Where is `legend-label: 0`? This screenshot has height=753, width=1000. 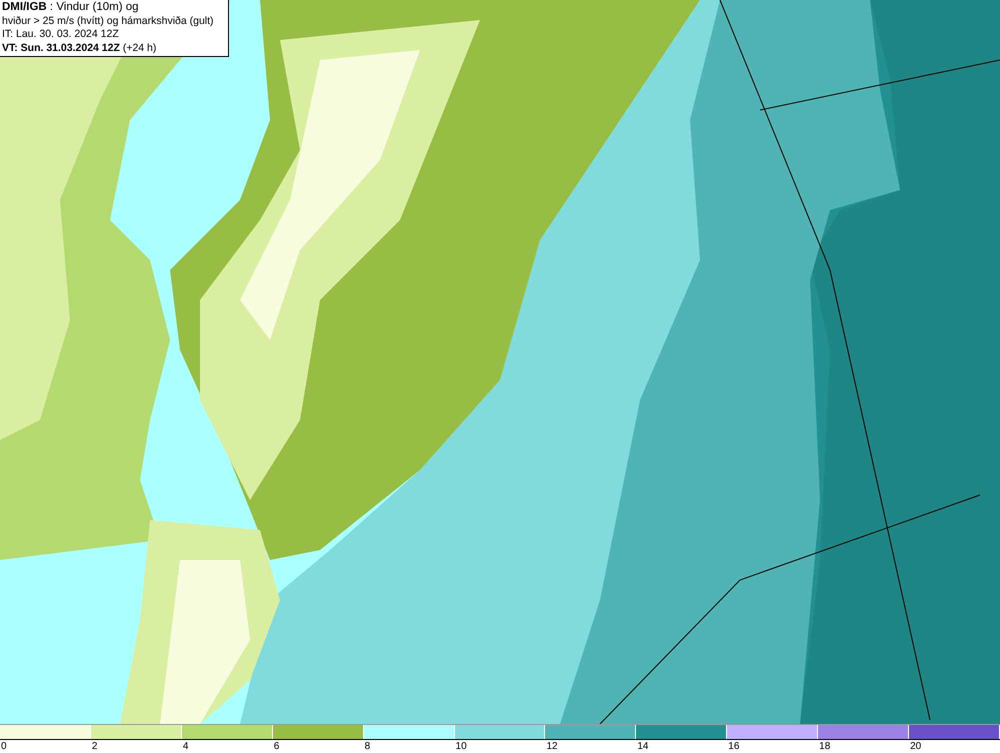
legend-label: 0 is located at coordinates (4, 746).